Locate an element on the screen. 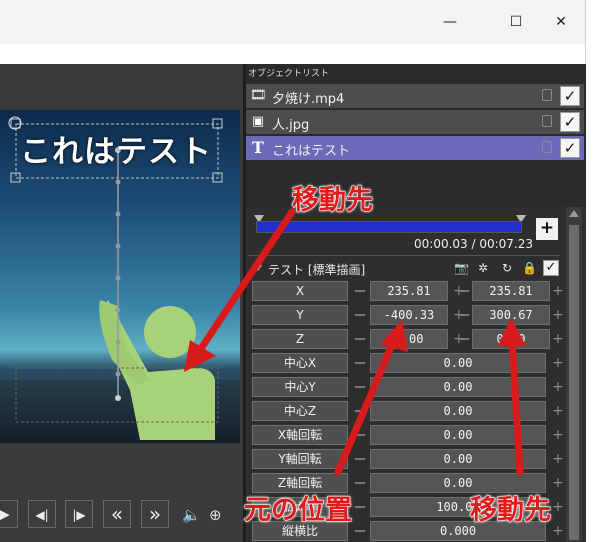  object-list-title: オブジェクトリスト is located at coordinates (289, 74).